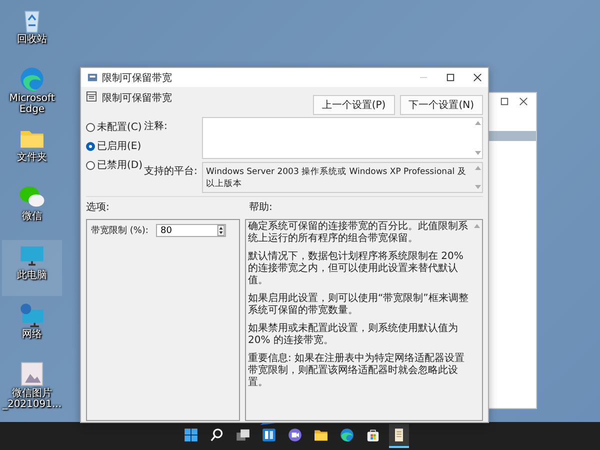 This screenshot has width=600, height=450. I want to click on radio-option: 已禁用(D), so click(113, 165).